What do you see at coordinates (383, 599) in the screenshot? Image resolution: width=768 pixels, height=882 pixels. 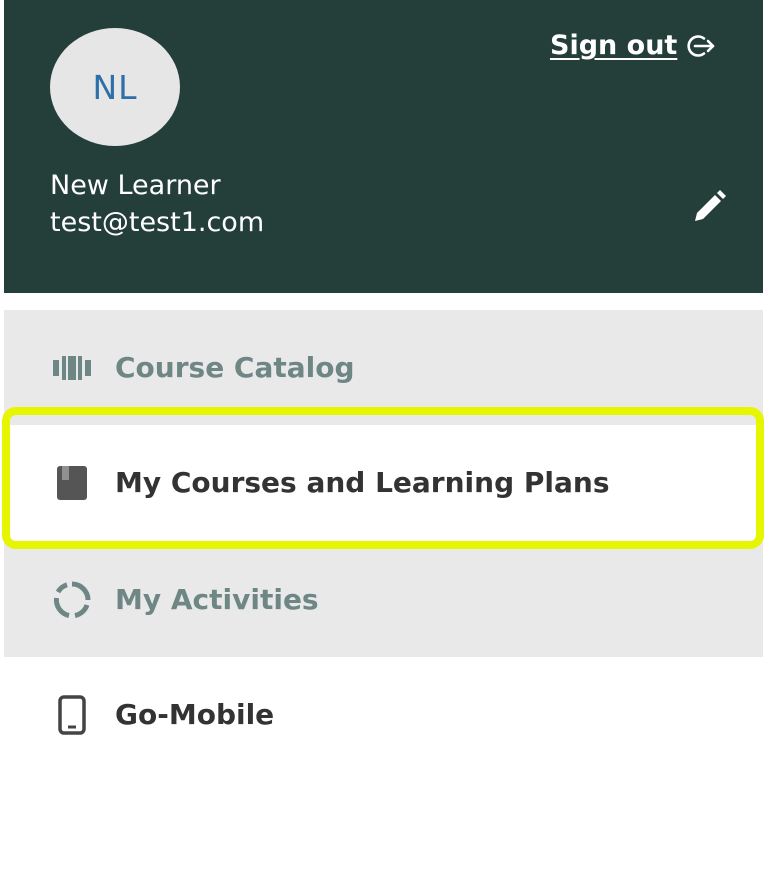 I see `menu-item-my-activities: My Activities` at bounding box center [383, 599].